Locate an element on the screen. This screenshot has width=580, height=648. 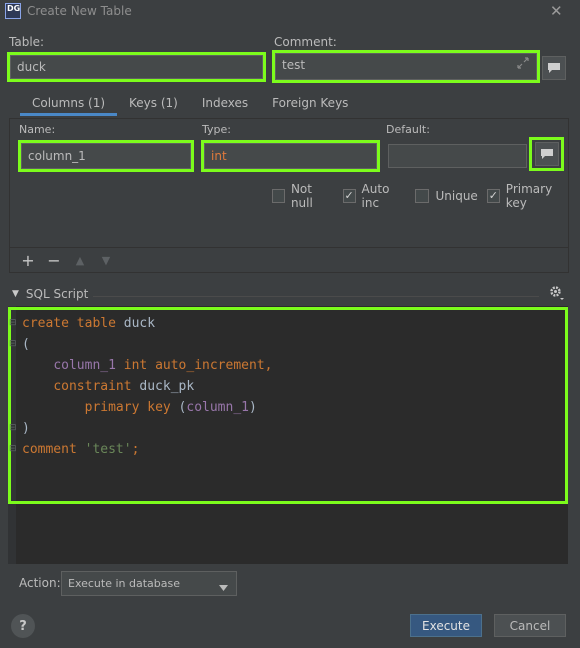
title-bar: DG Create New Table ✕ is located at coordinates (290, 12).